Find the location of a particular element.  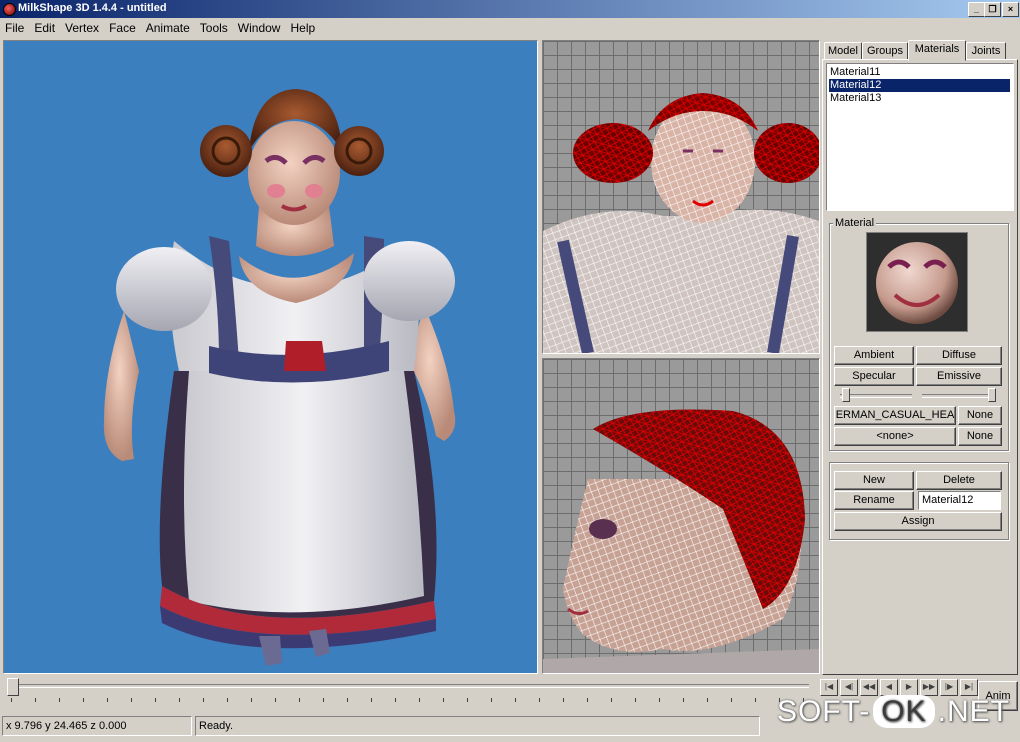

rename-material-button: Rename is located at coordinates (874, 500).